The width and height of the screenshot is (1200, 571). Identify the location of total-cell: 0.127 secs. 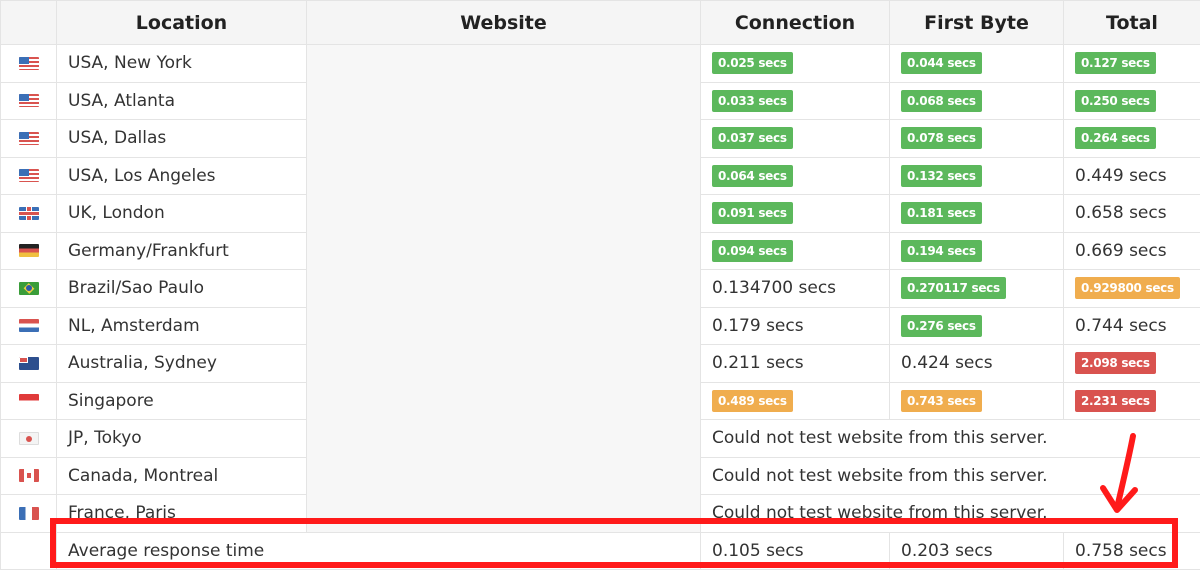
(1131, 63).